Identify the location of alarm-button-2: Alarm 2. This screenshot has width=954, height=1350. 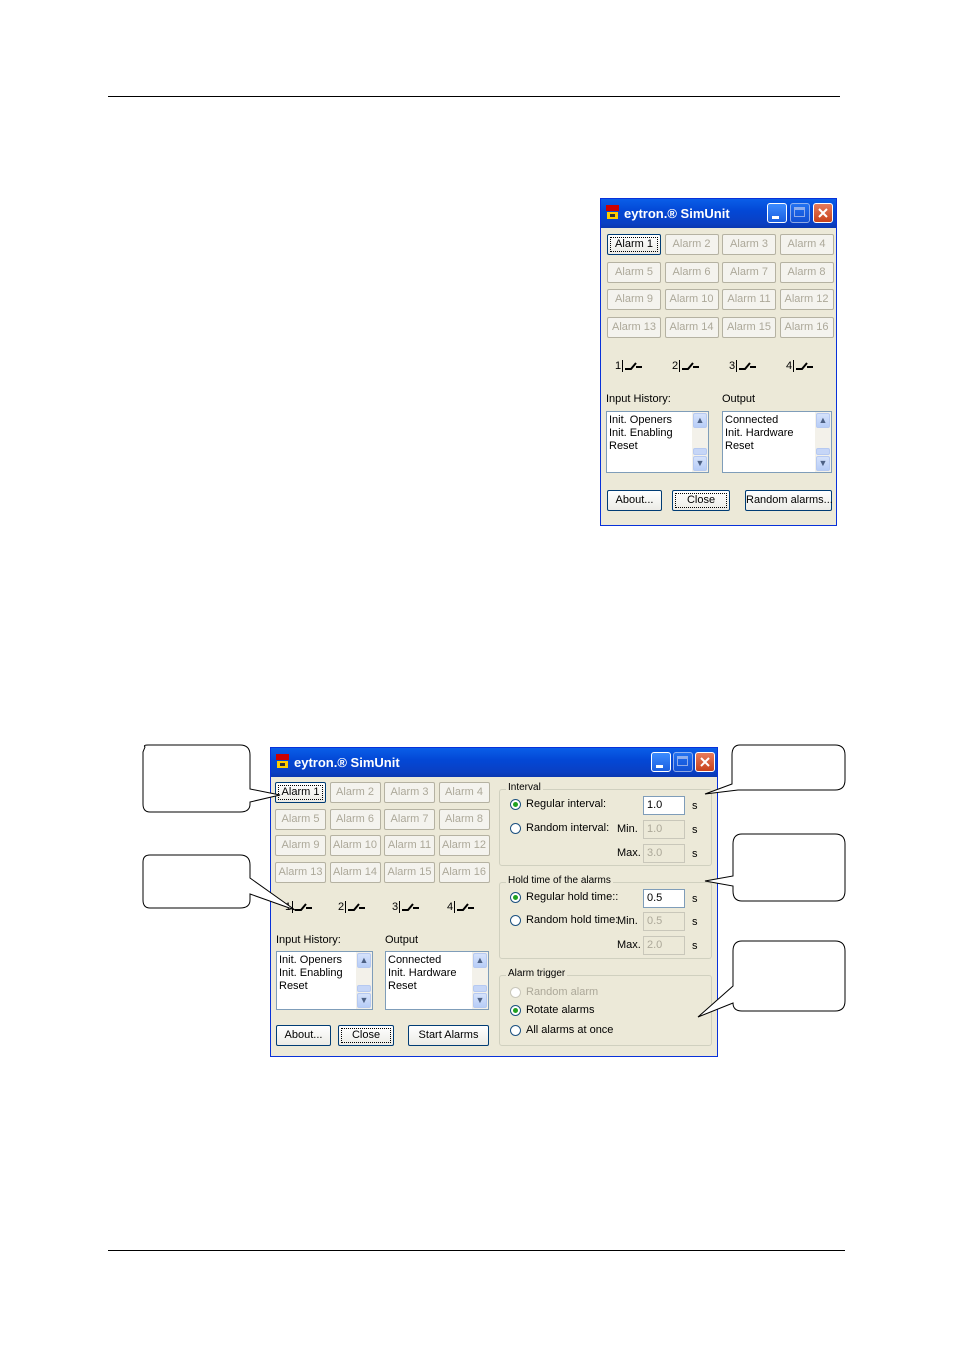
(355, 792).